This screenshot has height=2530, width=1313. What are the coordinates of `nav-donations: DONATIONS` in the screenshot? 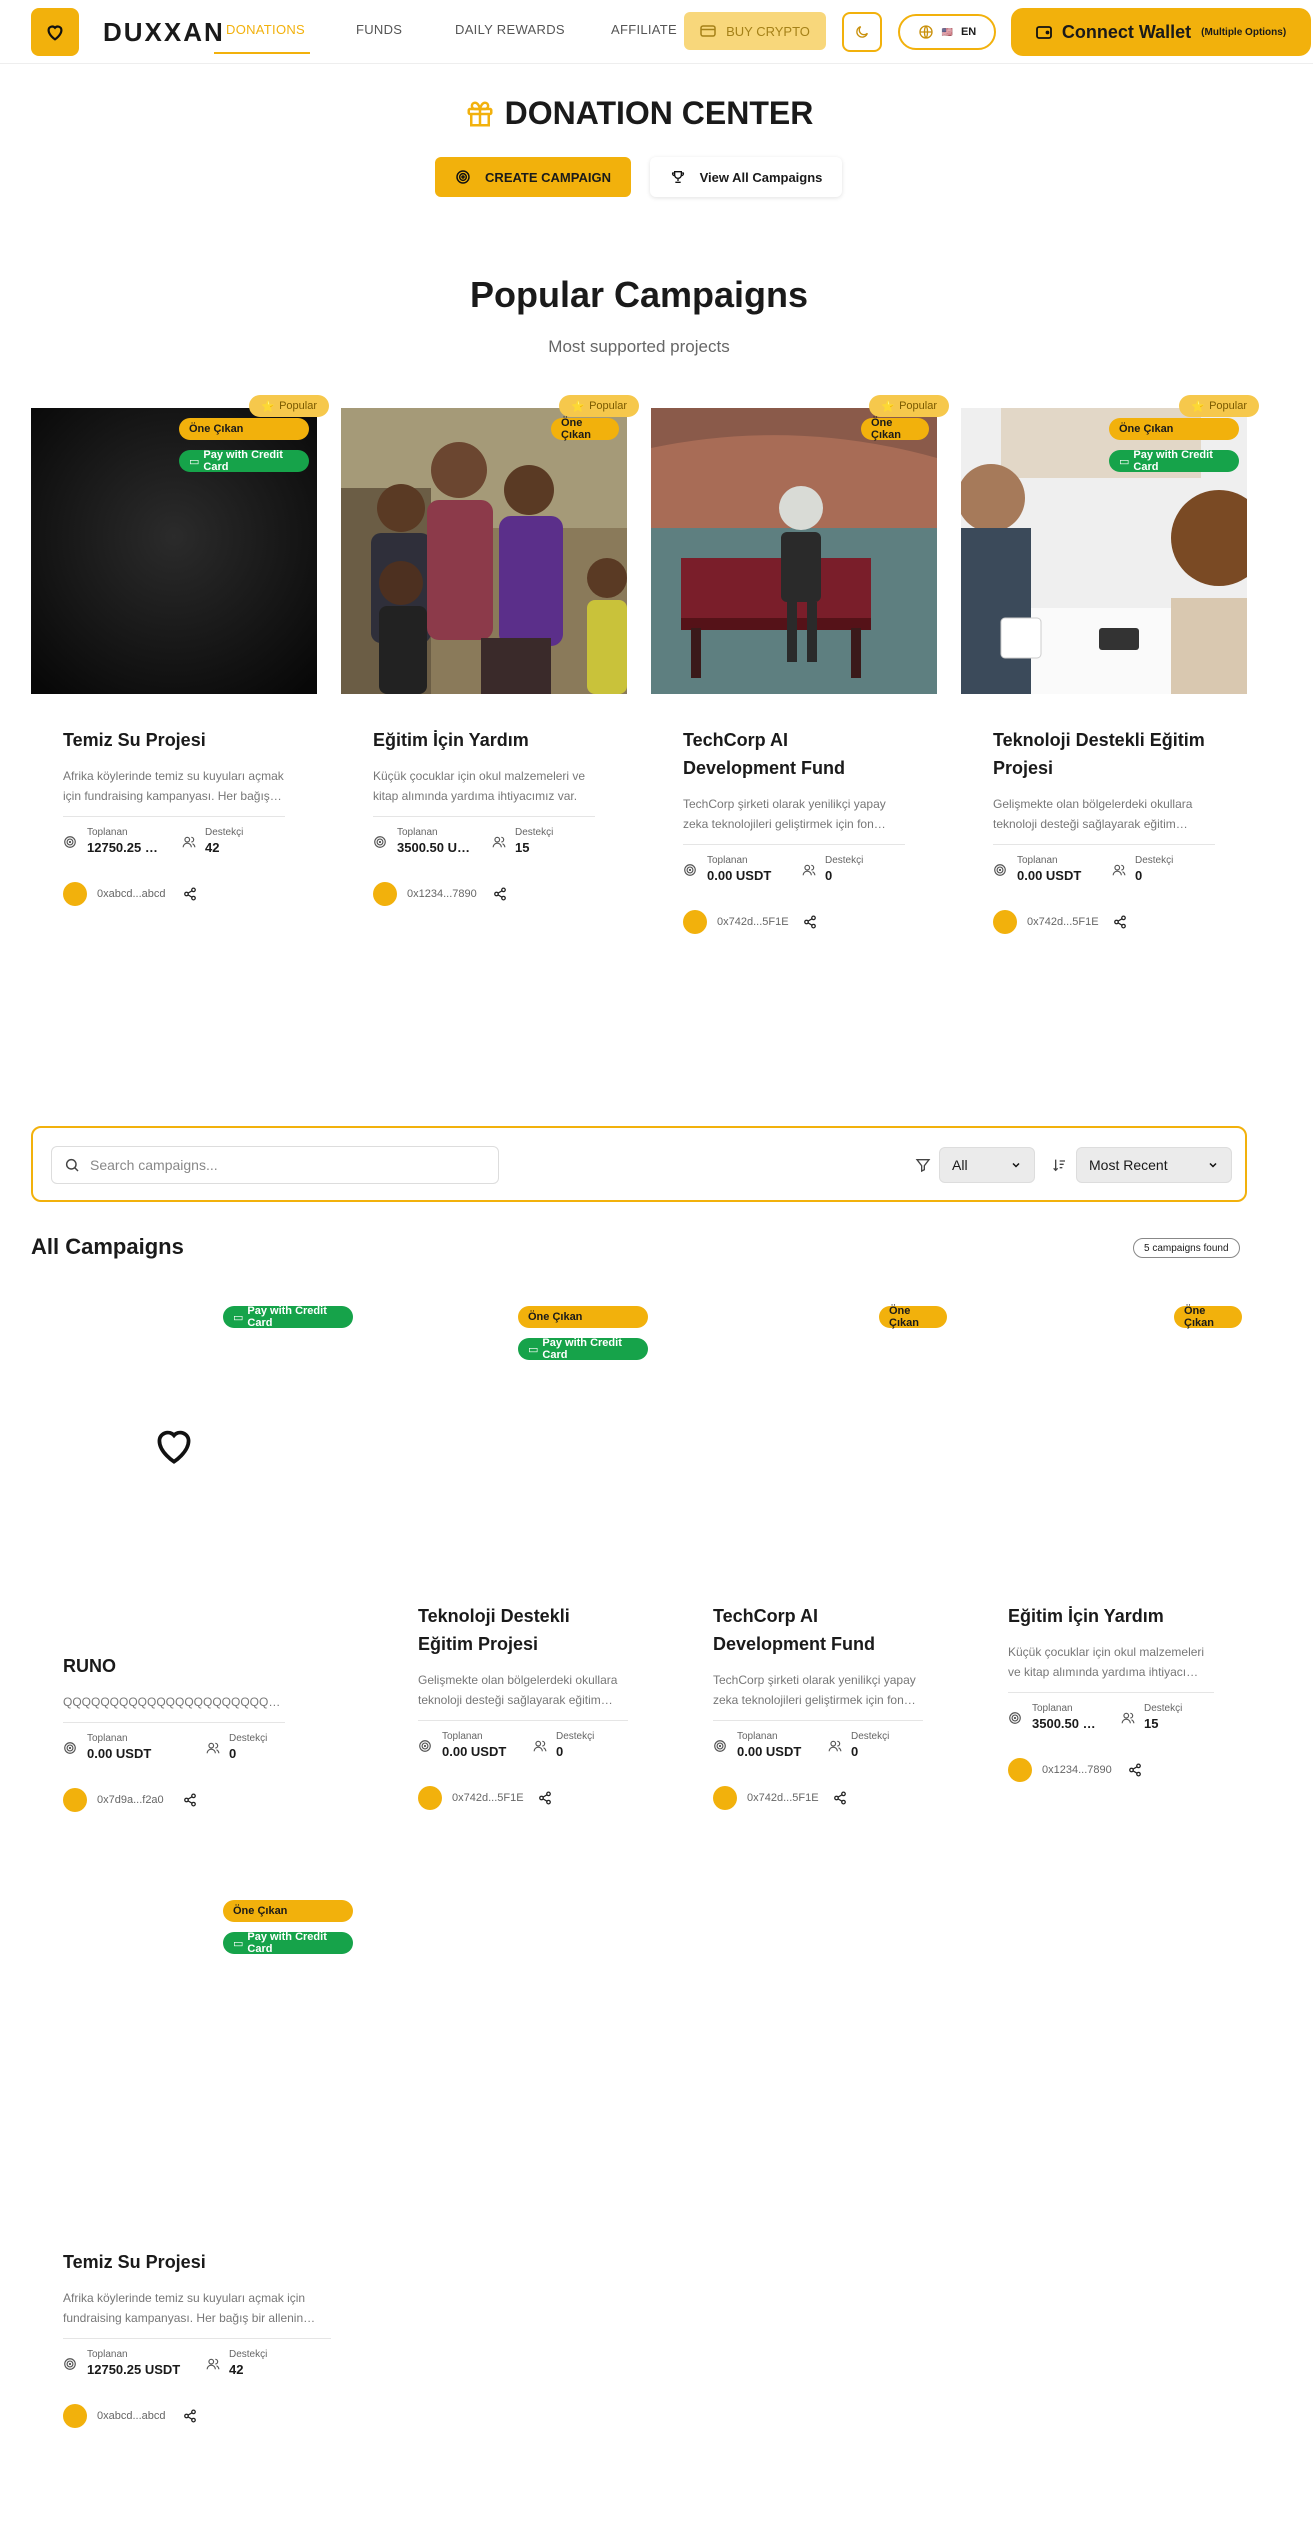 It's located at (265, 29).